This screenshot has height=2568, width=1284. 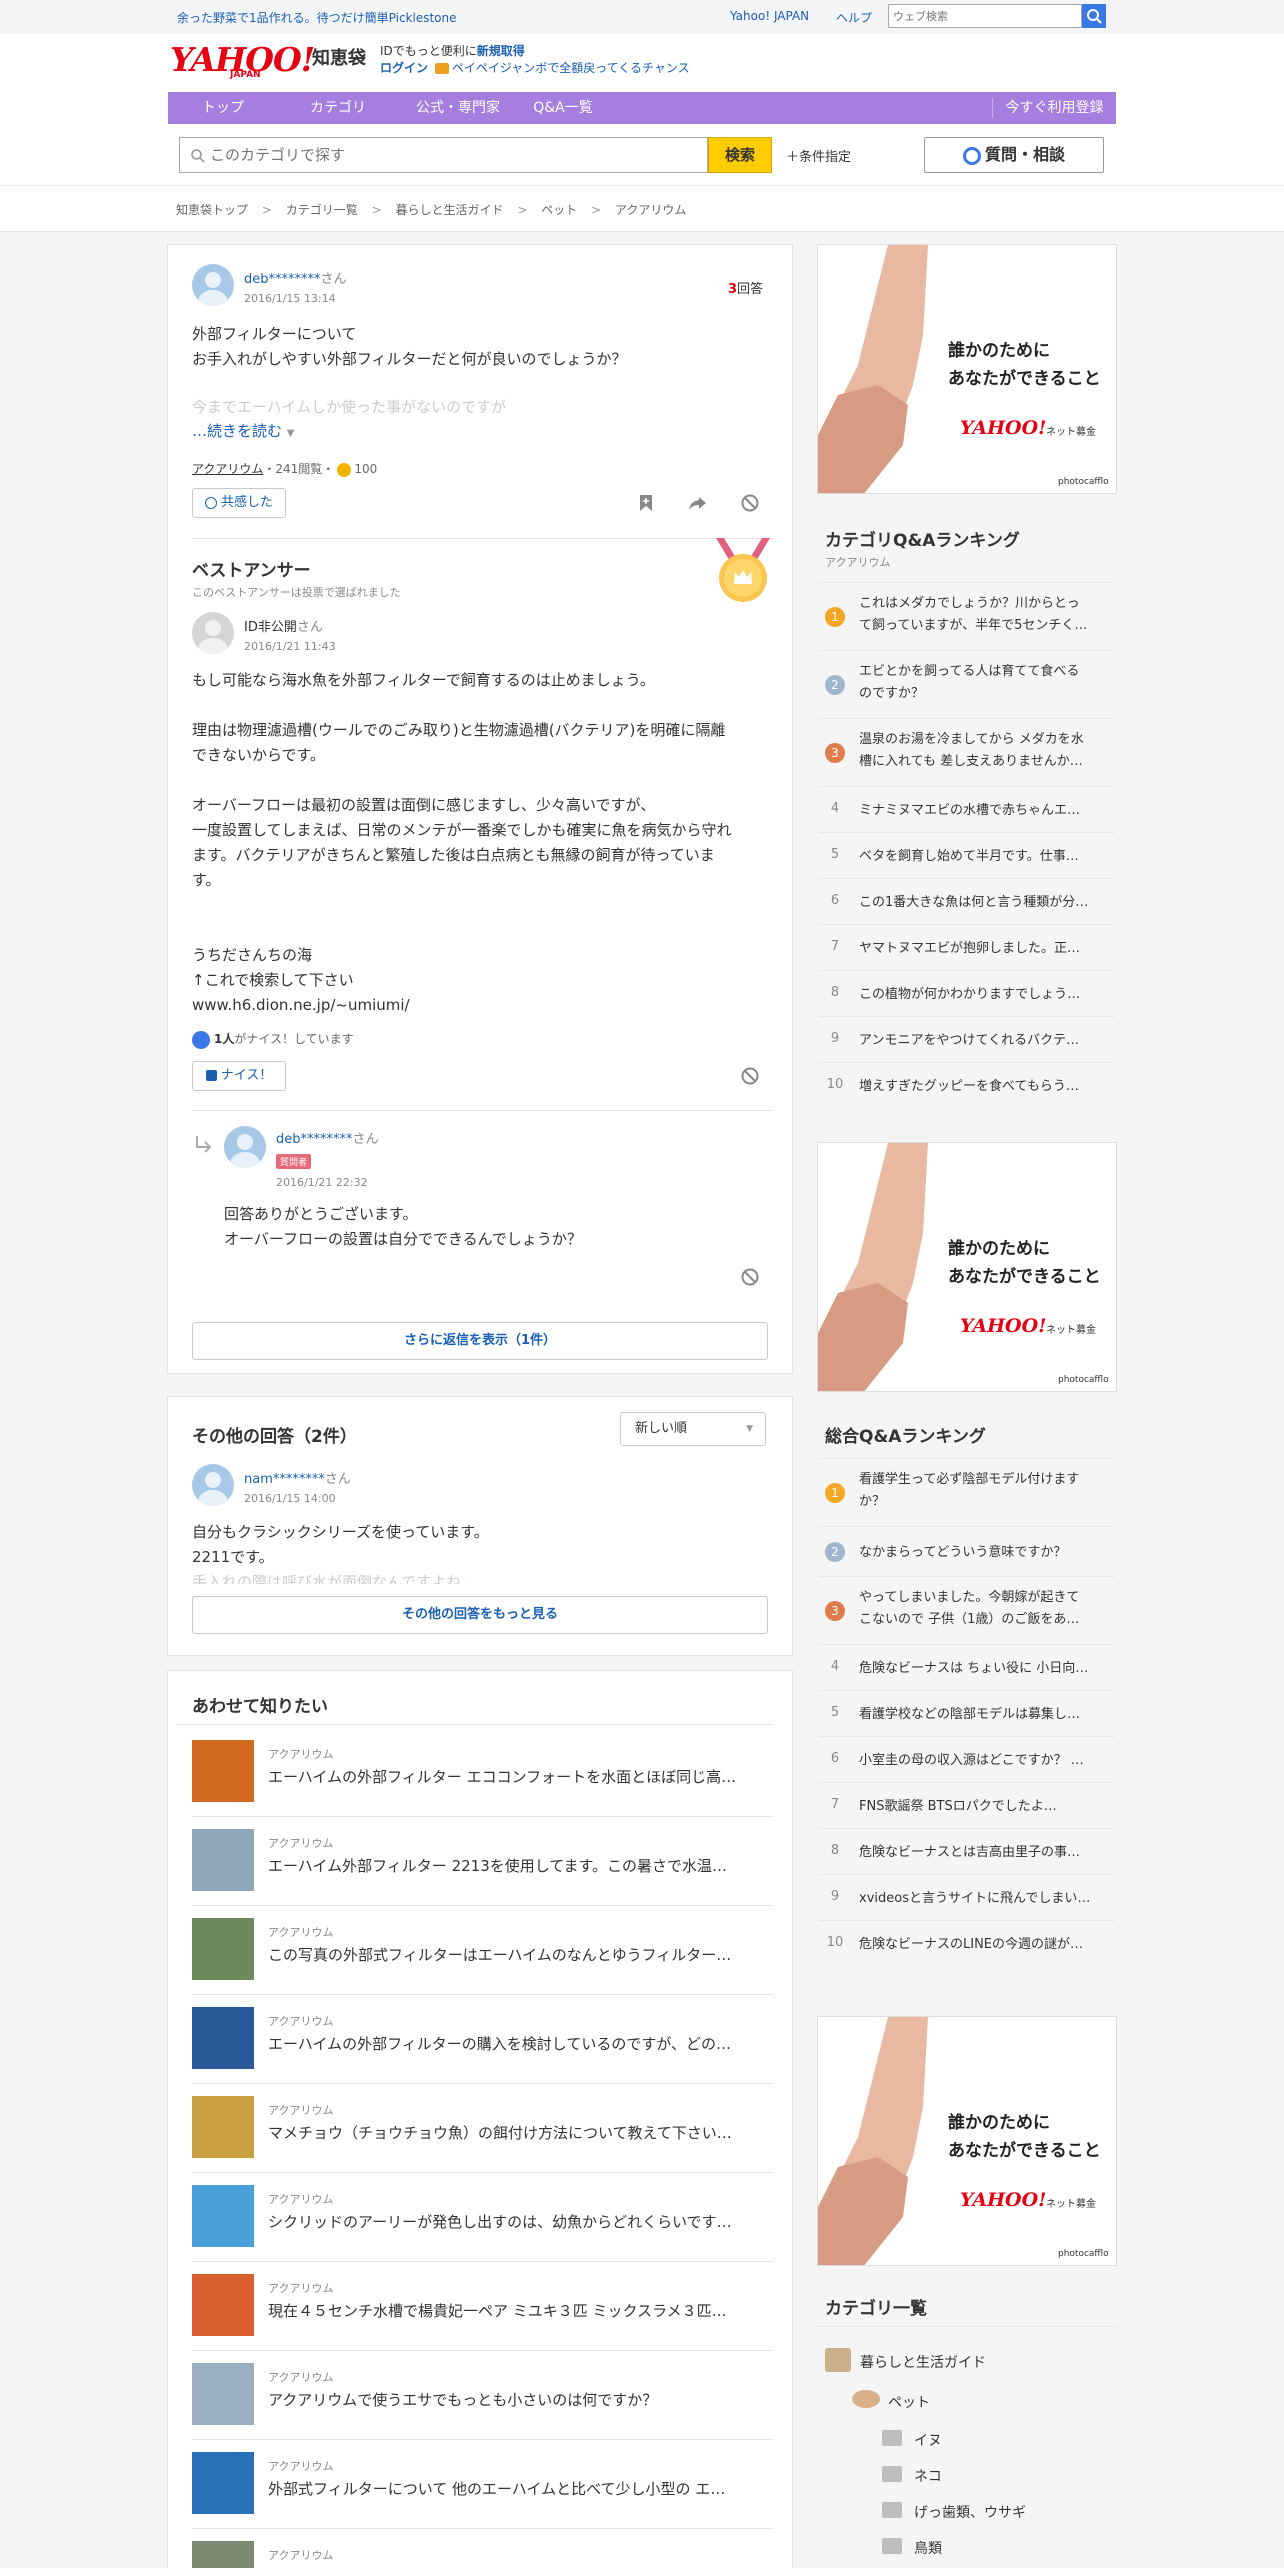 I want to click on rank-badge: 1, so click(x=835, y=1493).